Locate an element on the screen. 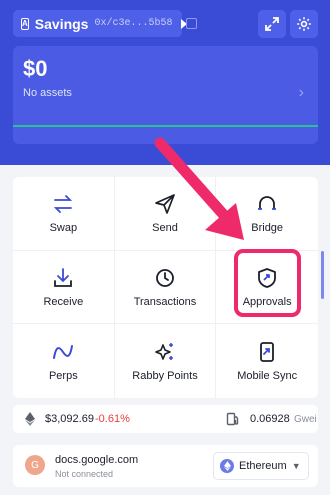 Image resolution: width=330 pixels, height=495 pixels. action-label: Transactions is located at coordinates (165, 301).